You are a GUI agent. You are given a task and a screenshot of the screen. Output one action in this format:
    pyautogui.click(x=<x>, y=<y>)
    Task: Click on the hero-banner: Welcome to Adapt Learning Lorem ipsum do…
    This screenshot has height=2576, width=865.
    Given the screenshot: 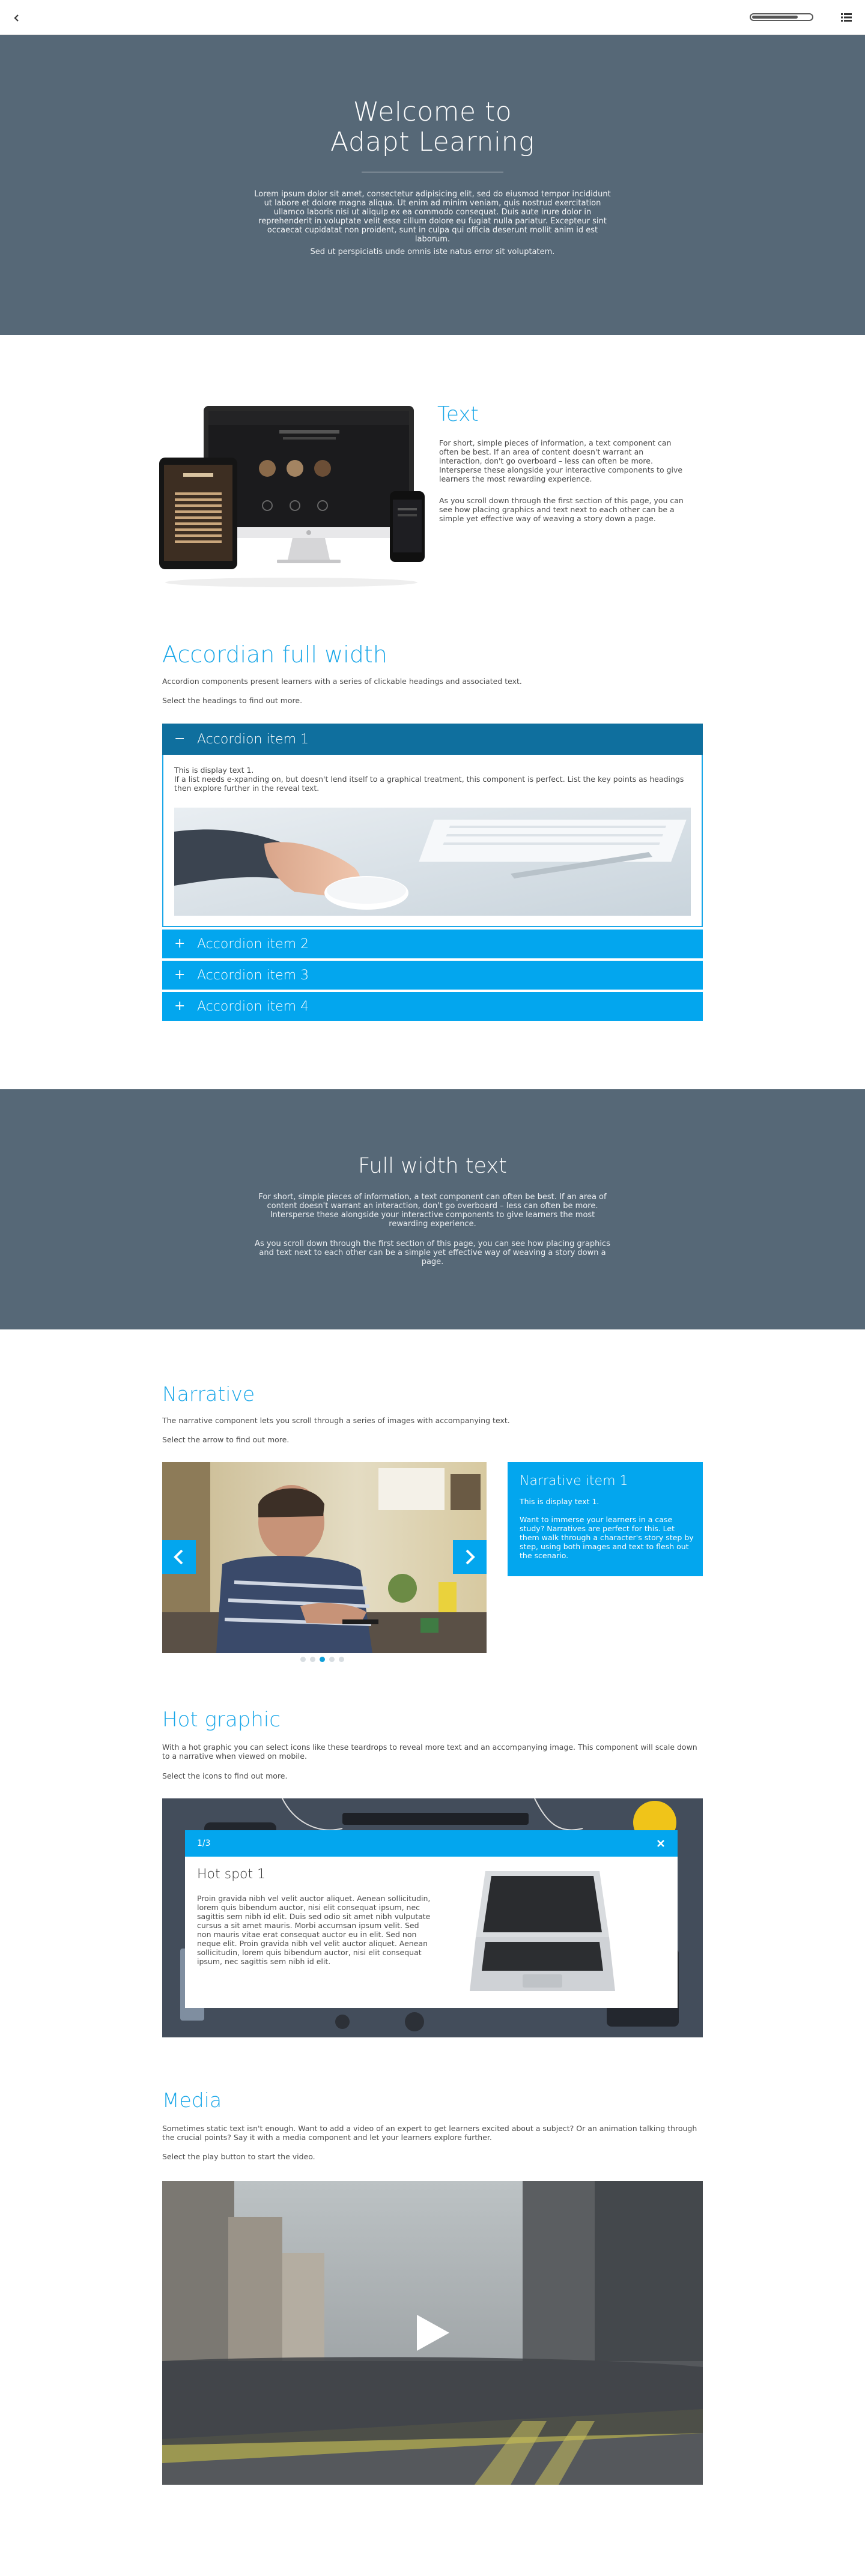 What is the action you would take?
    pyautogui.click(x=432, y=185)
    